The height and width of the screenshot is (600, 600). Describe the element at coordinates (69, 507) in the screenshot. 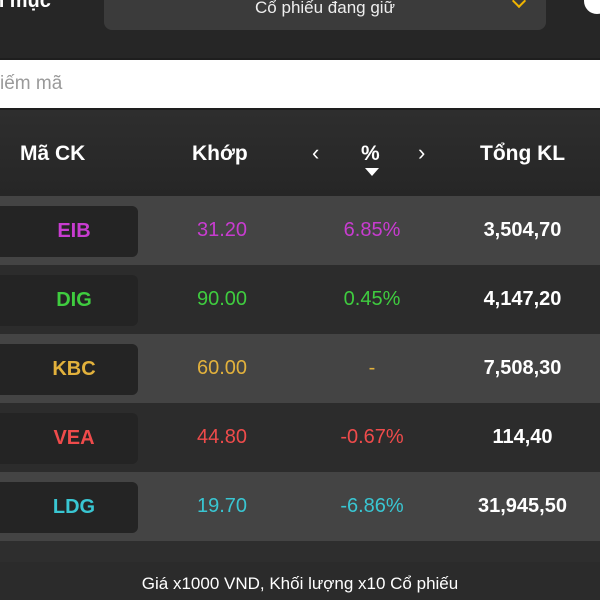

I see `symbol-button: LDG` at that location.